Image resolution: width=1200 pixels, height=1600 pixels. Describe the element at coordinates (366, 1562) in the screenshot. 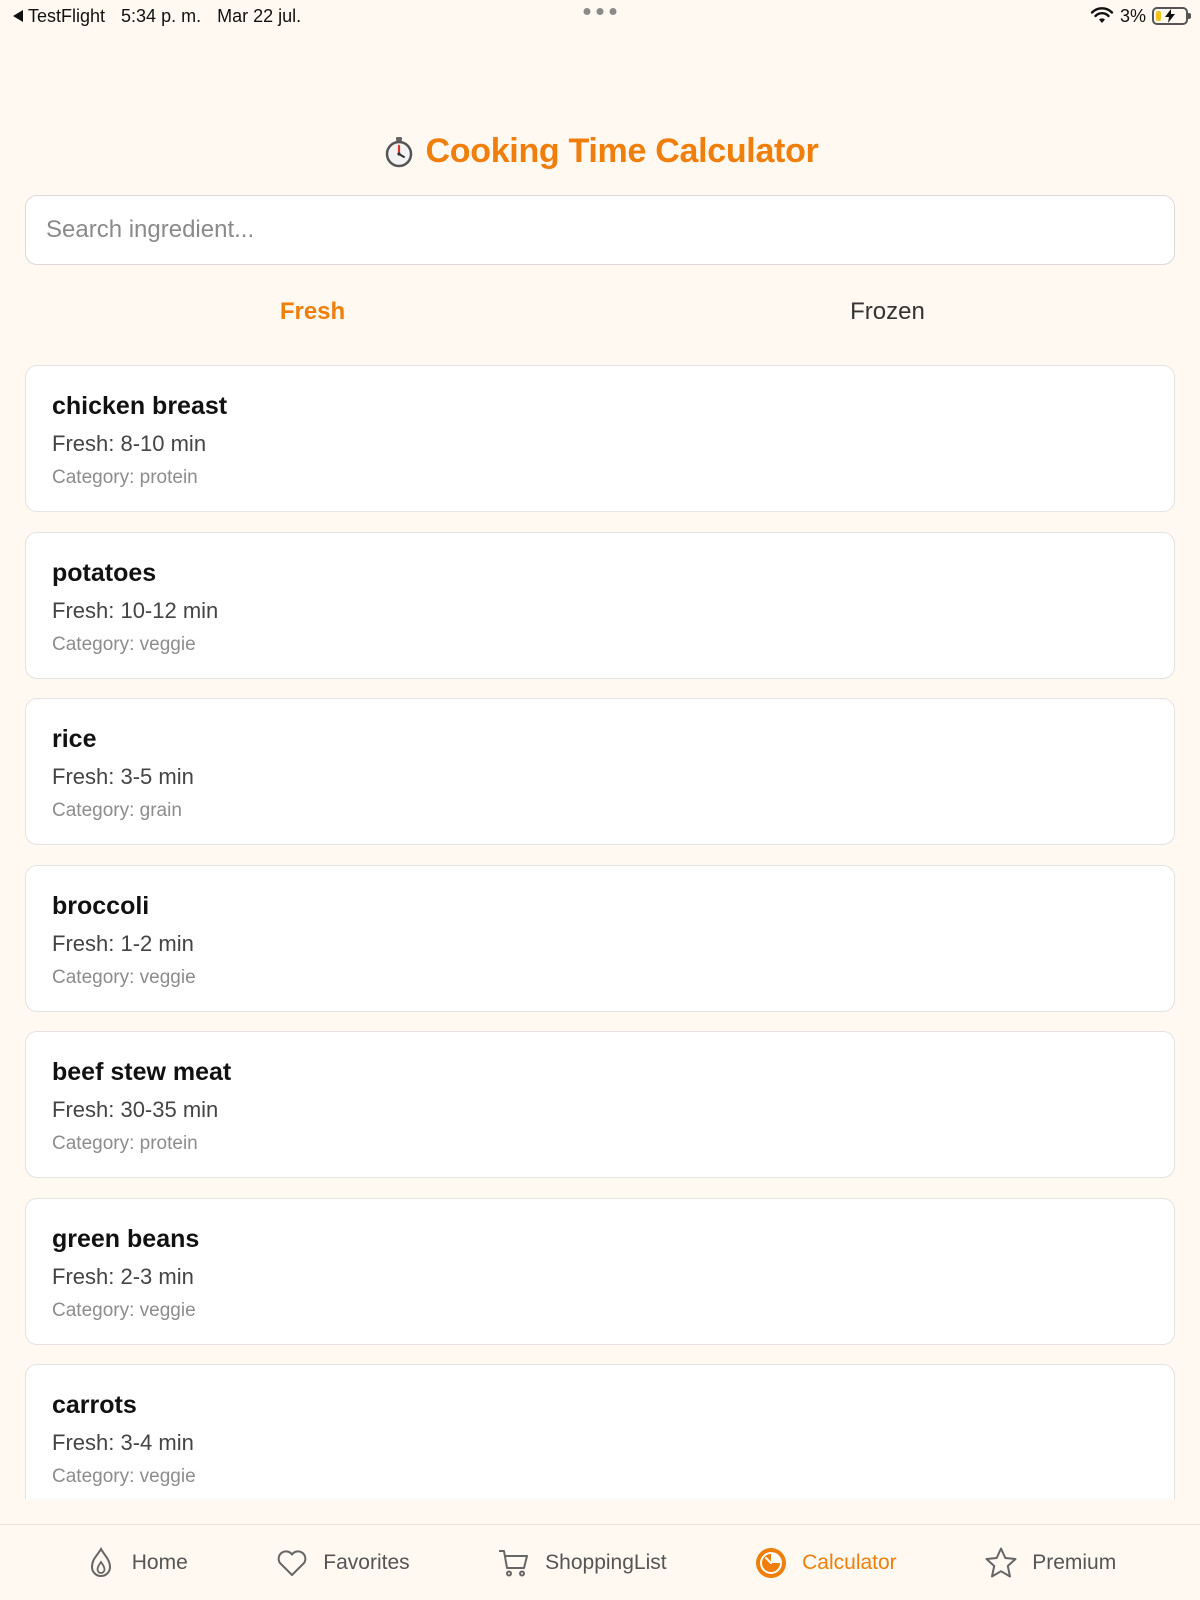

I see `nav-favorites-label: Favorites` at that location.